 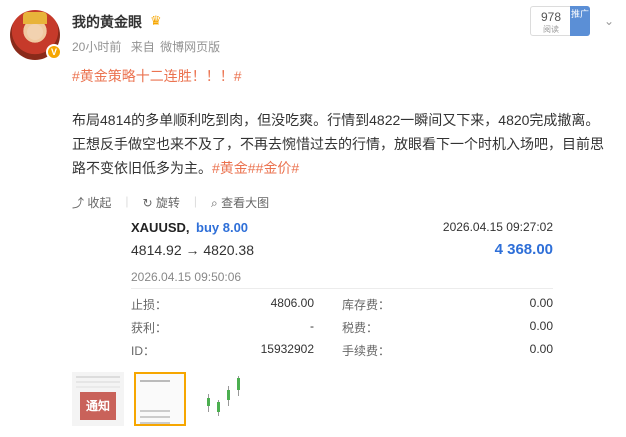 What do you see at coordinates (98, 406) in the screenshot?
I see `notice-label: 通知` at bounding box center [98, 406].